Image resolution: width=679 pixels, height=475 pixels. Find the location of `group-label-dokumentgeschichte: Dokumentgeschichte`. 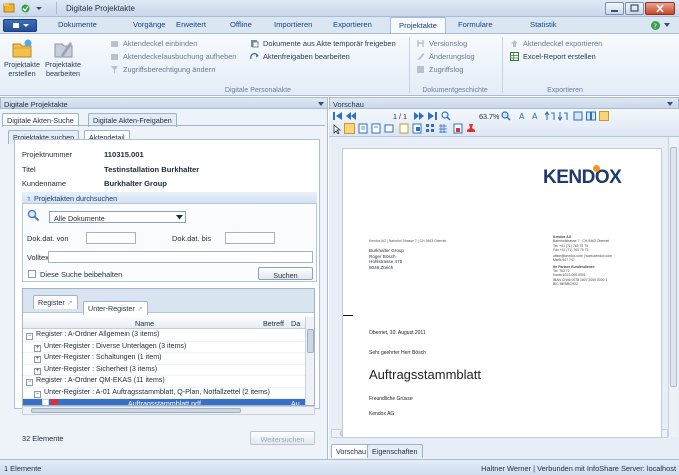

group-label-dokumentgeschichte: Dokumentgeschichte is located at coordinates (455, 90).